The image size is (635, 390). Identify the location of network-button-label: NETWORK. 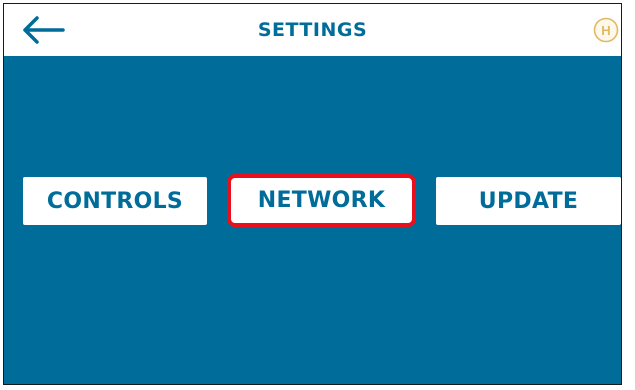
(321, 200).